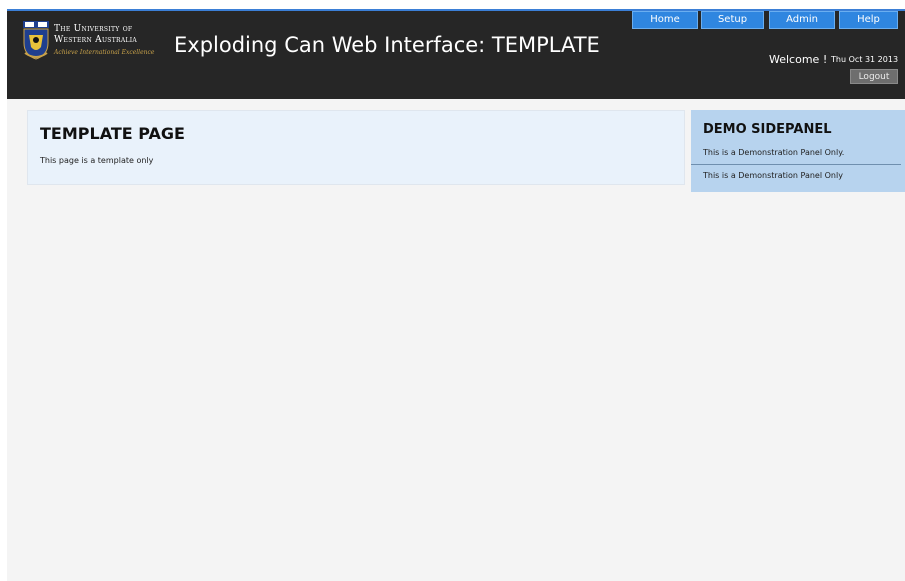 This screenshot has width=905, height=581. Describe the element at coordinates (874, 76) in the screenshot. I see `logout-button: Logout` at that location.